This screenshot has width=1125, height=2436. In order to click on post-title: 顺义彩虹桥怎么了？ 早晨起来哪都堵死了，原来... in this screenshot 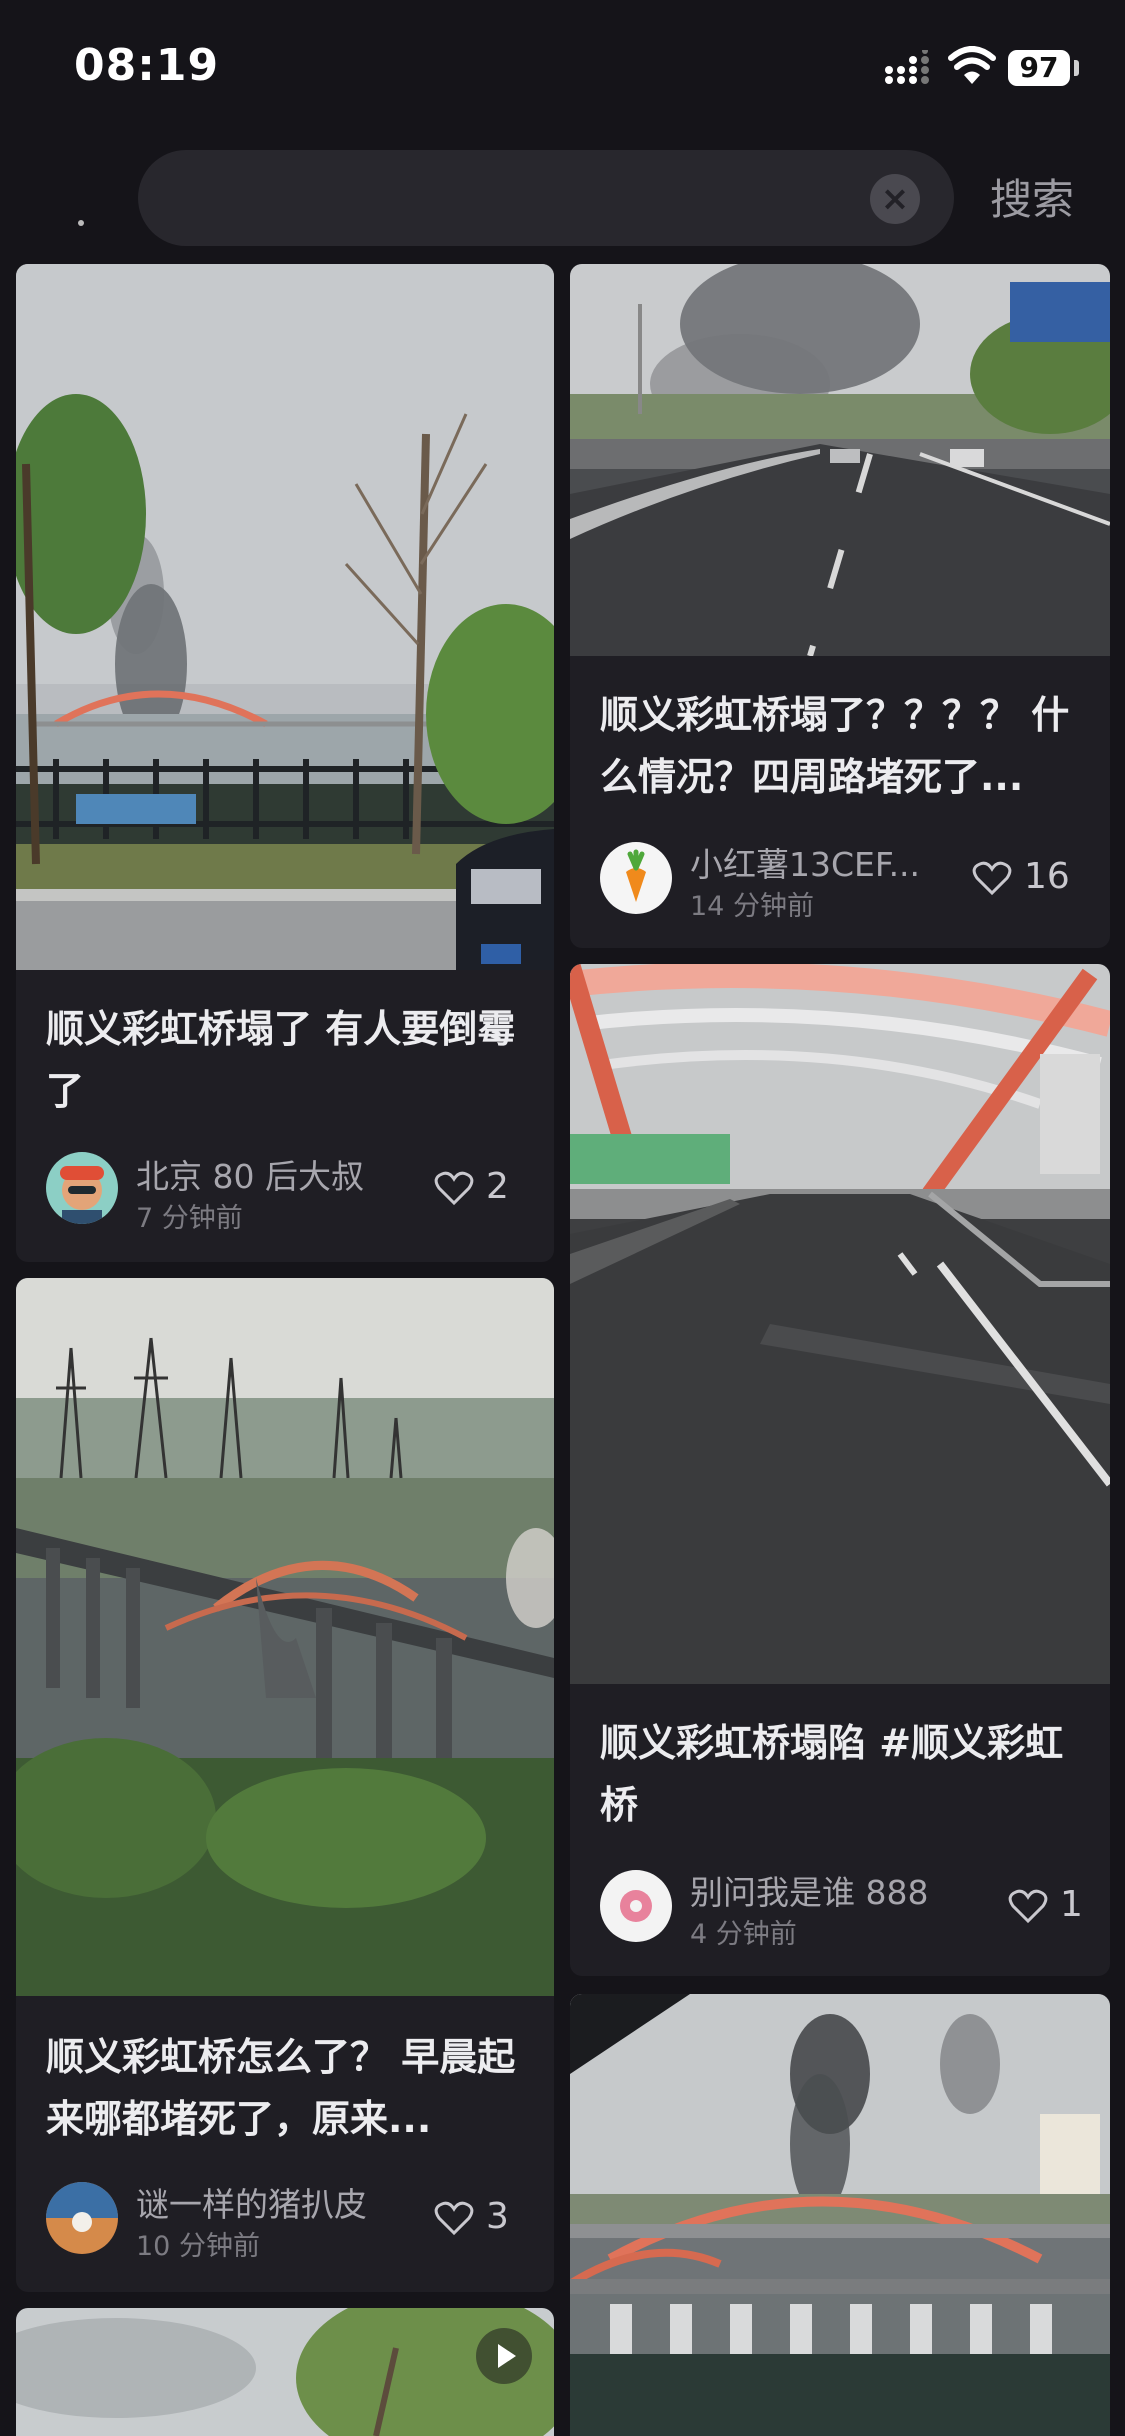, I will do `click(281, 2088)`.